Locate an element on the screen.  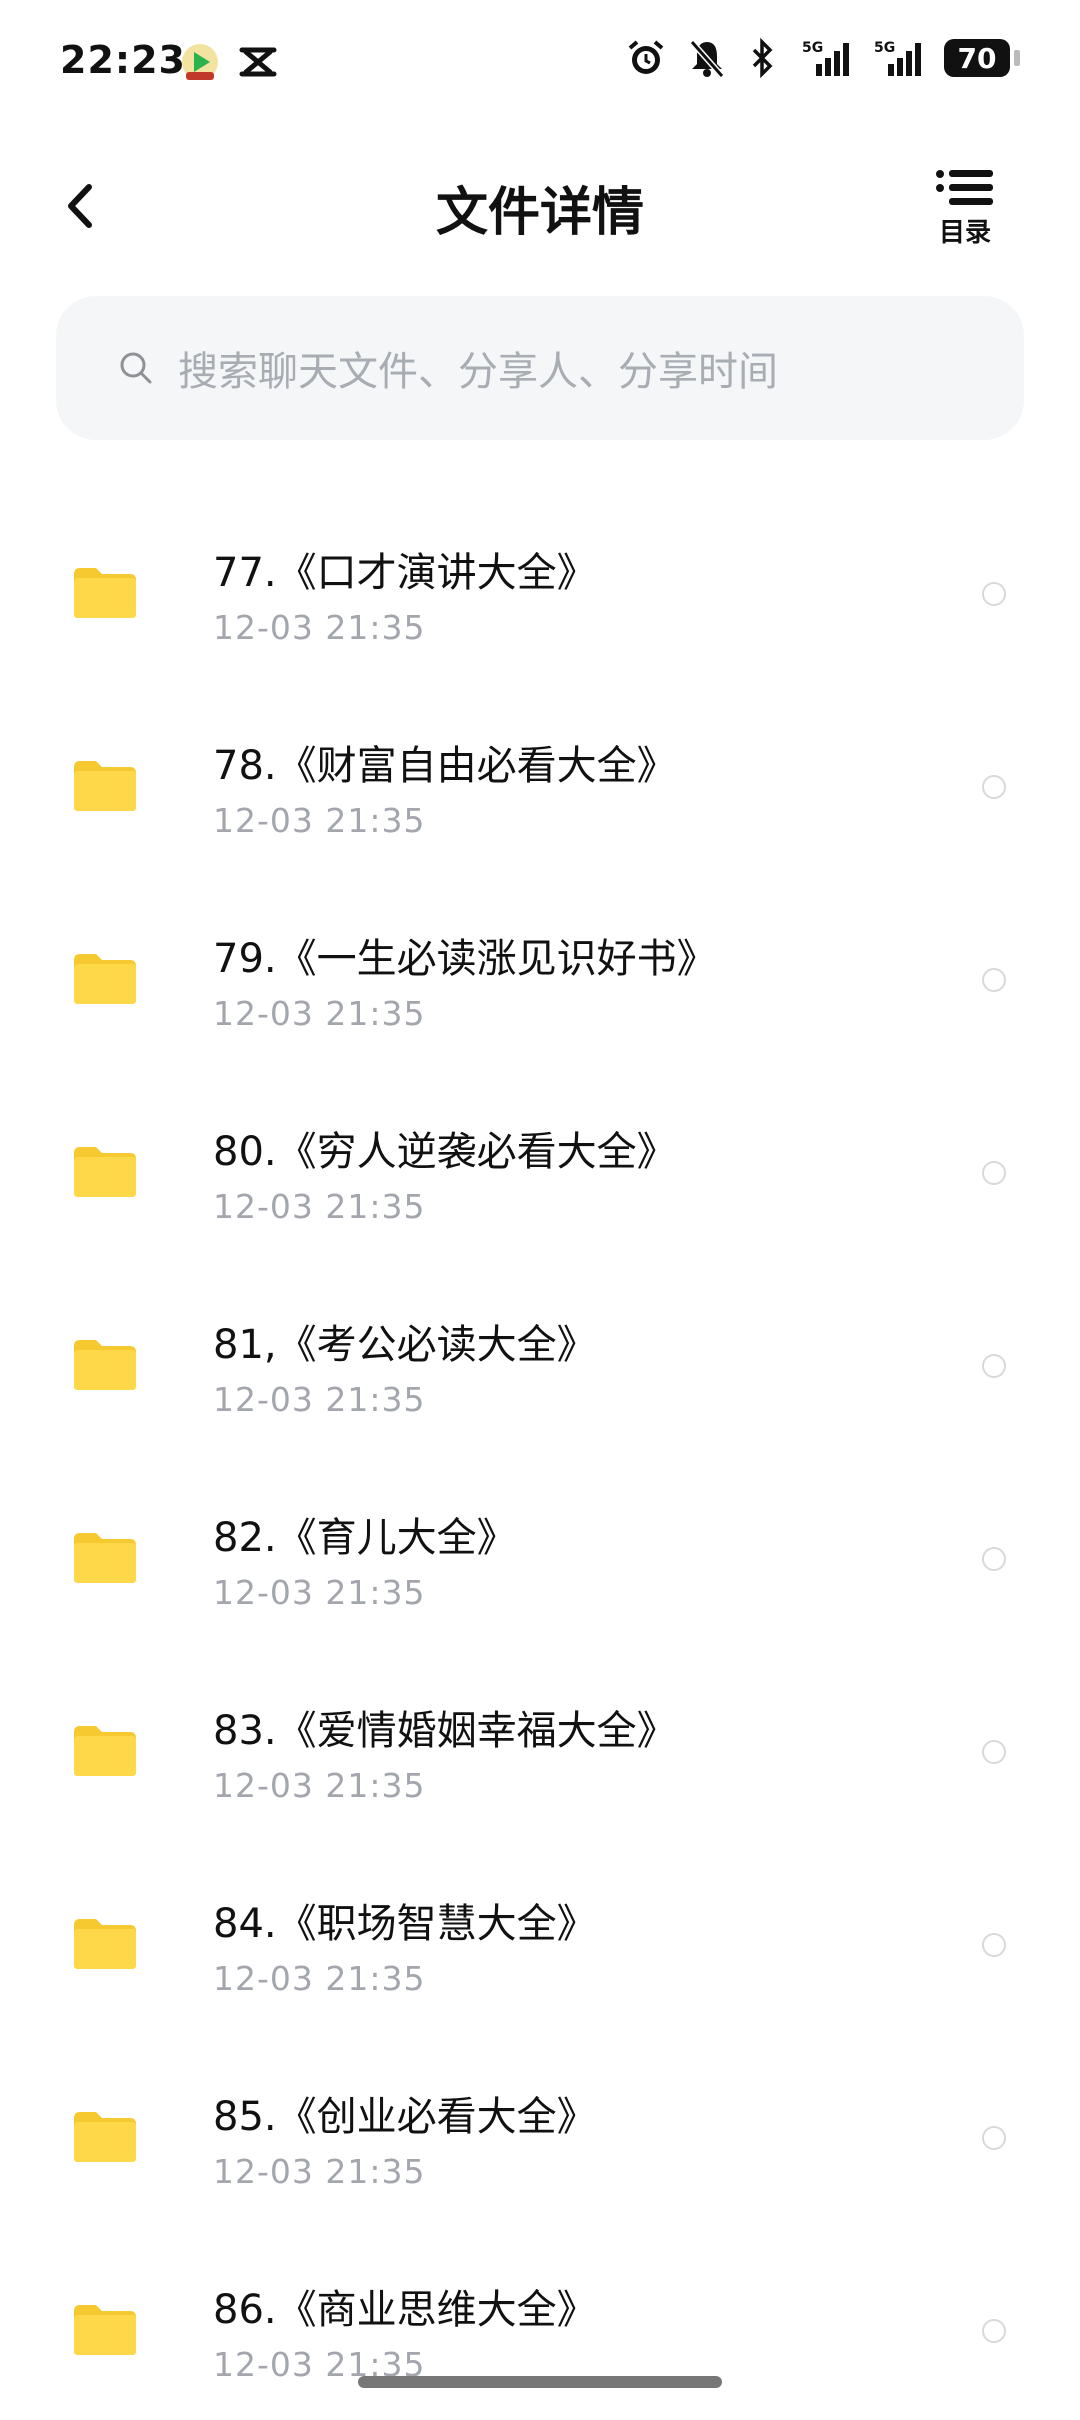
file-name: 78.《财富自由必看大全》 is located at coordinates (445, 766).